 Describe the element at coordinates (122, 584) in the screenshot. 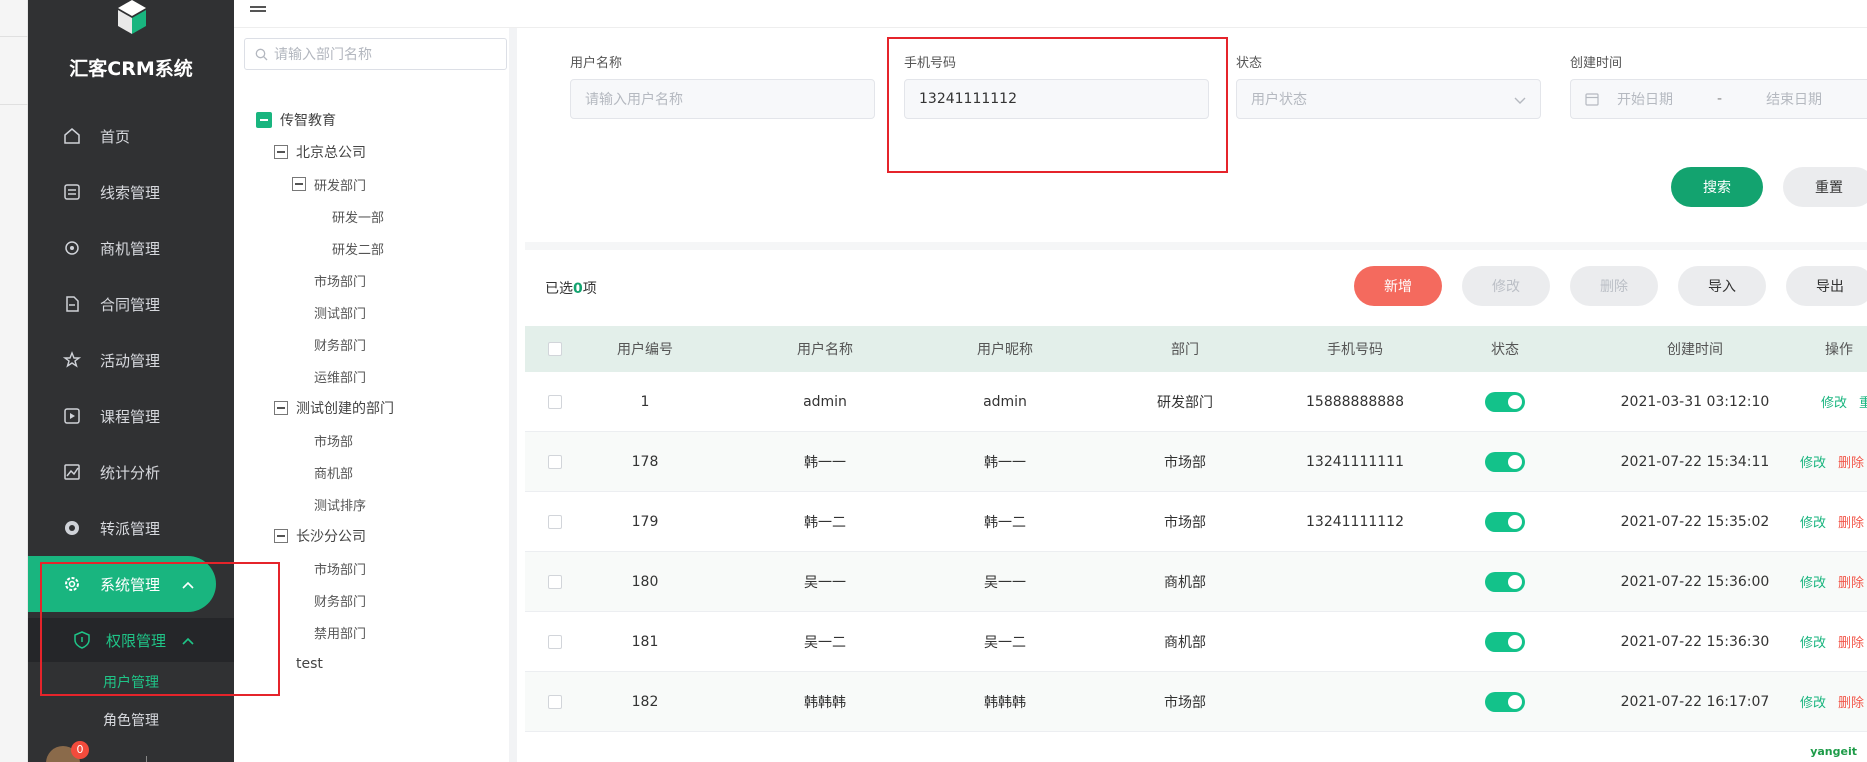

I see `sidebar-item-system: 系统管理` at that location.